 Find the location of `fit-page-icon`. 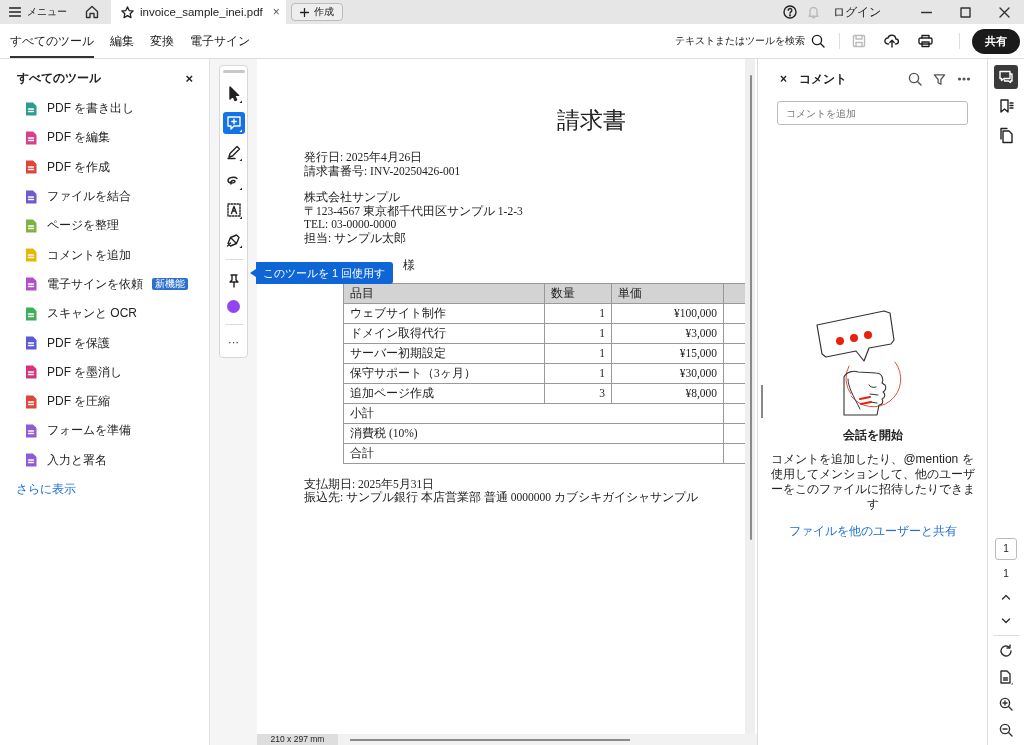

fit-page-icon is located at coordinates (1006, 677).